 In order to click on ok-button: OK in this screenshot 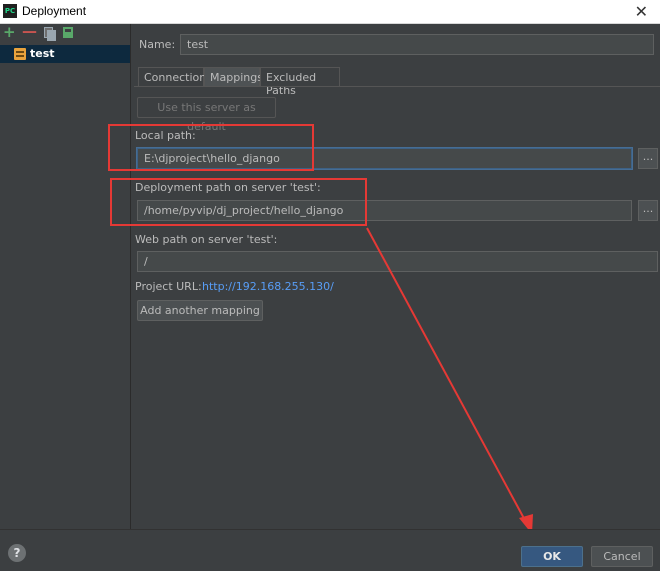, I will do `click(552, 556)`.